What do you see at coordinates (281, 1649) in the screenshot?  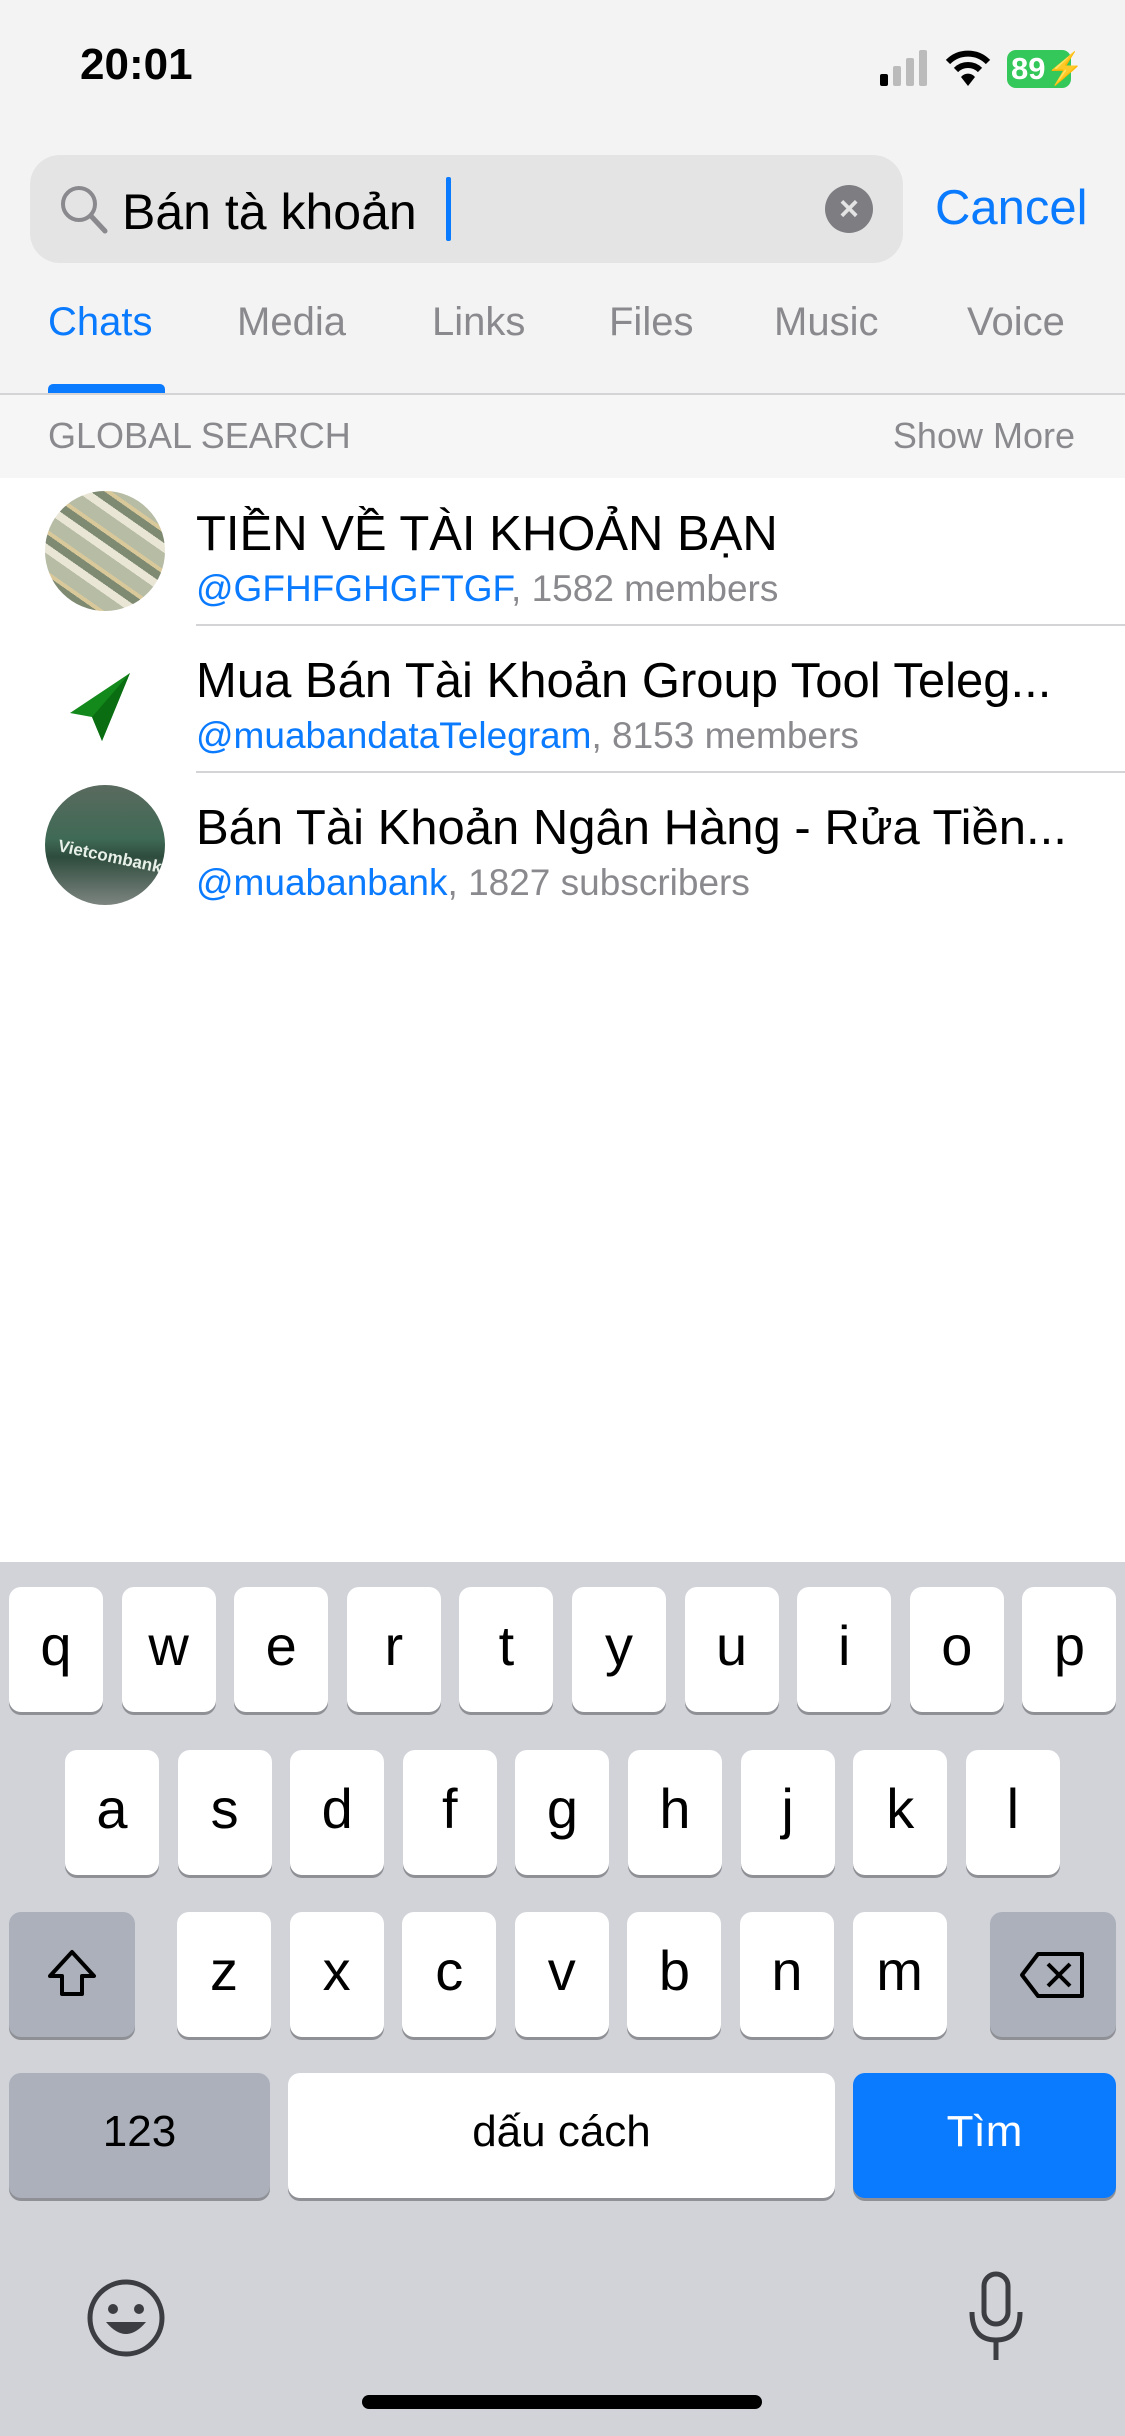 I see `key-e: e` at bounding box center [281, 1649].